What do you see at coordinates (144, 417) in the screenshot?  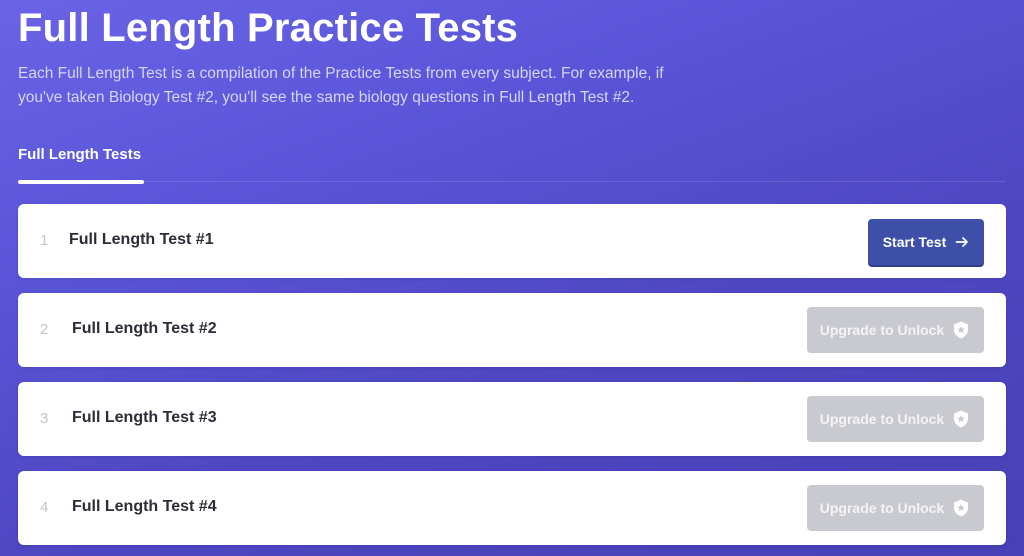 I see `test-name: Full Length Test #3` at bounding box center [144, 417].